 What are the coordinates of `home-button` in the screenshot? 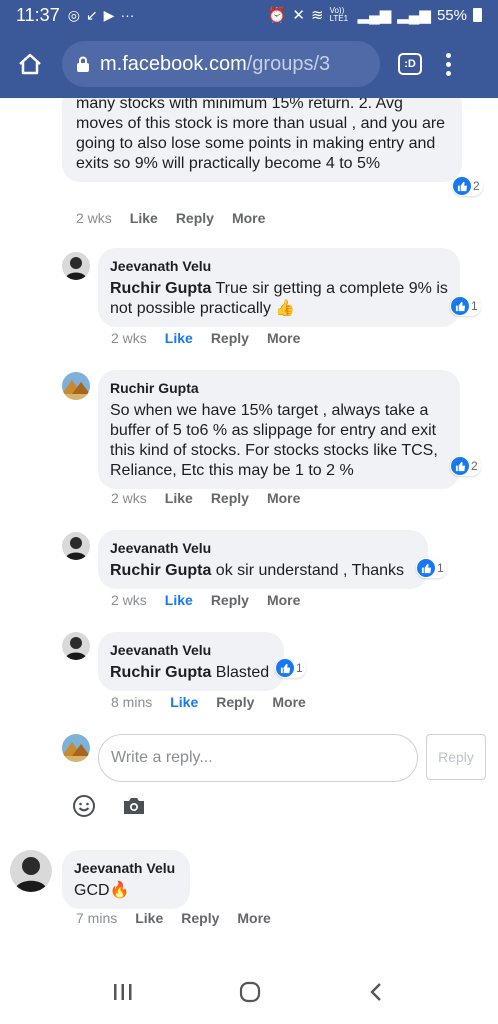 It's located at (30, 64).